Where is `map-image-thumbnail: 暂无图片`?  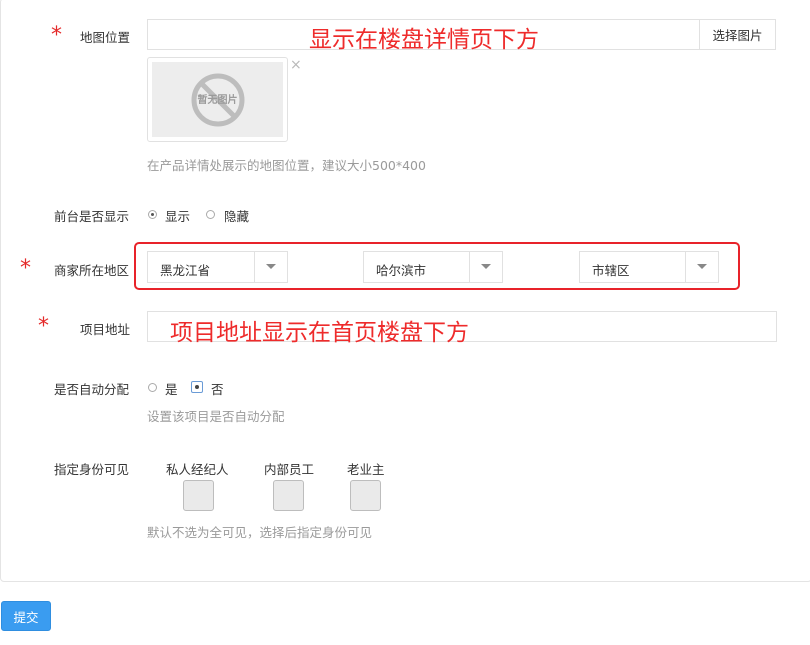
map-image-thumbnail: 暂无图片 is located at coordinates (217, 99).